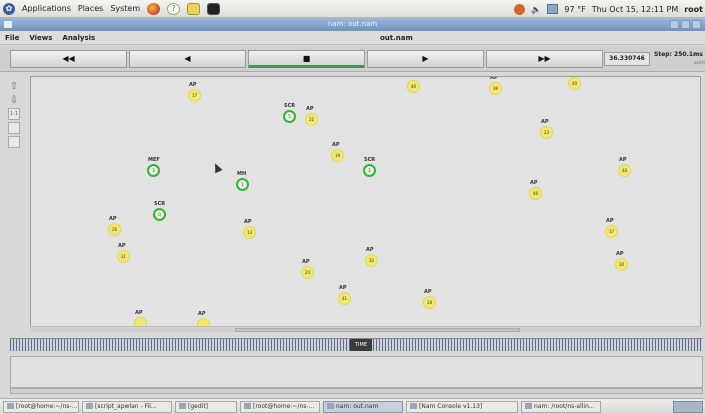  I want to click on network-icon, so click(553, 9).